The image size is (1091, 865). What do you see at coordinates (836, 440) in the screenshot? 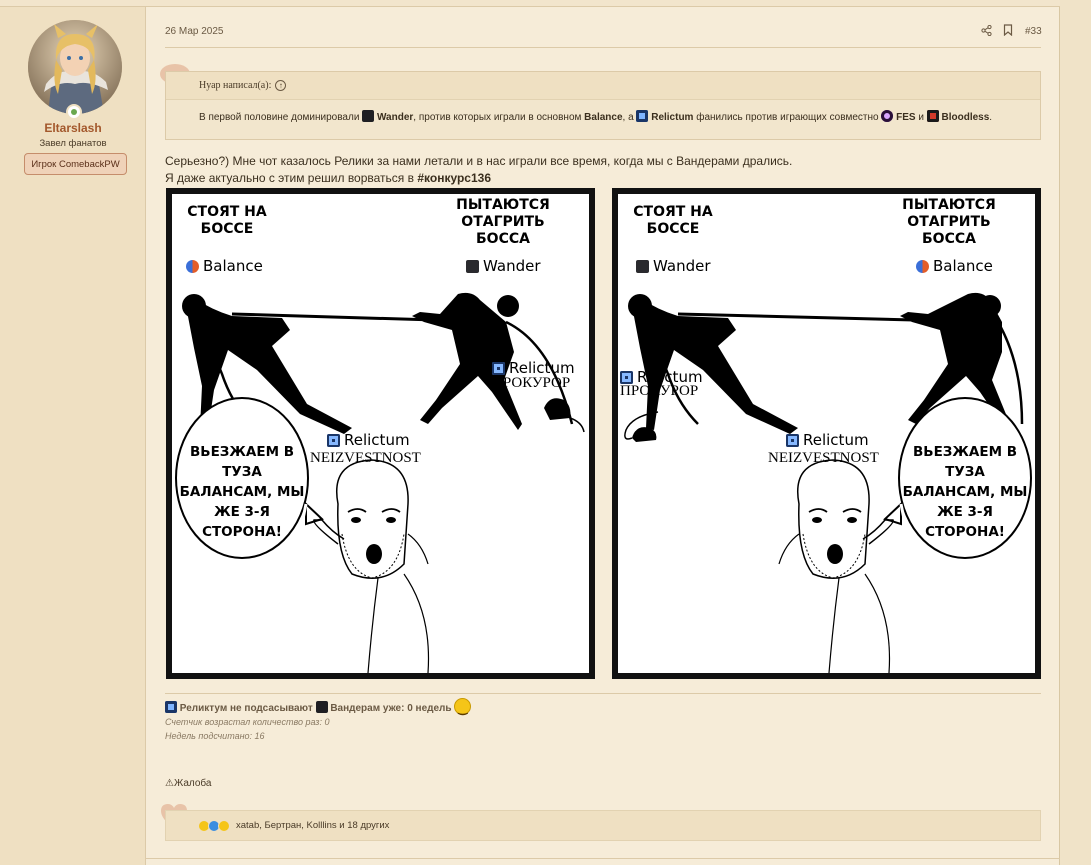
I see `meme-right-guy-team-name: Relictum` at bounding box center [836, 440].